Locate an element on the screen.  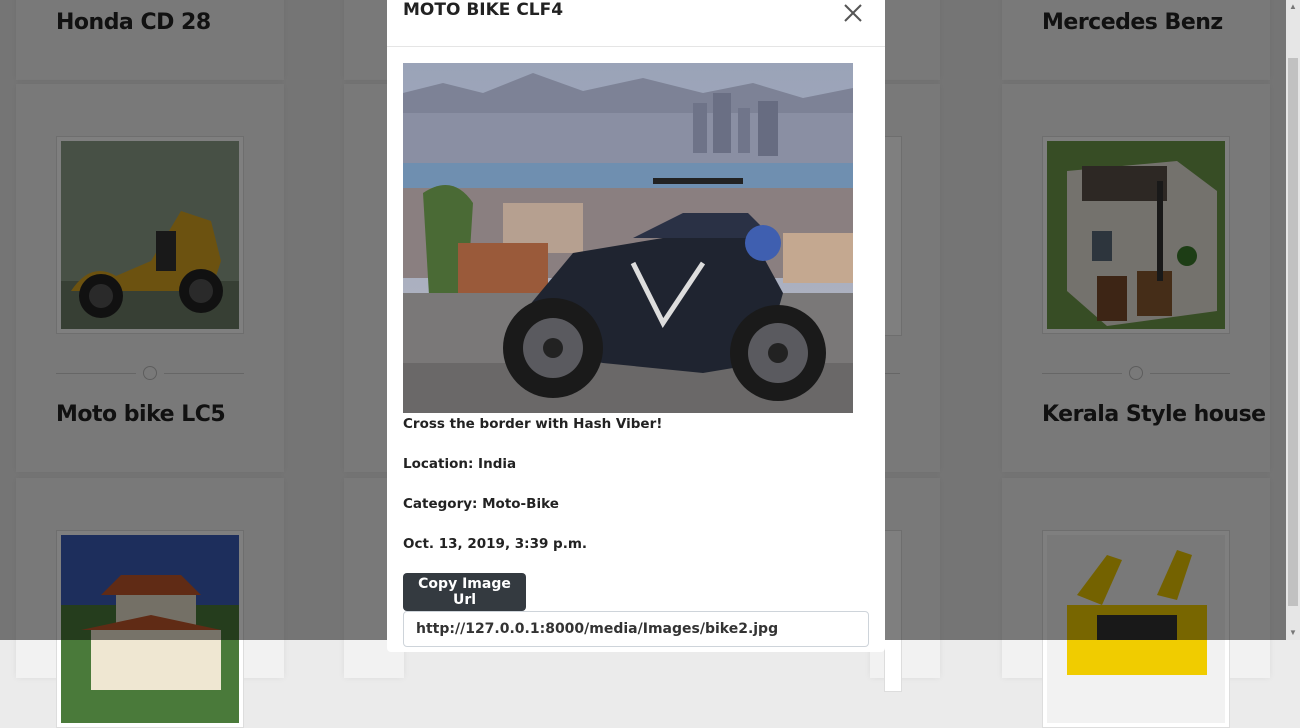
image-url-input is located at coordinates (636, 629).